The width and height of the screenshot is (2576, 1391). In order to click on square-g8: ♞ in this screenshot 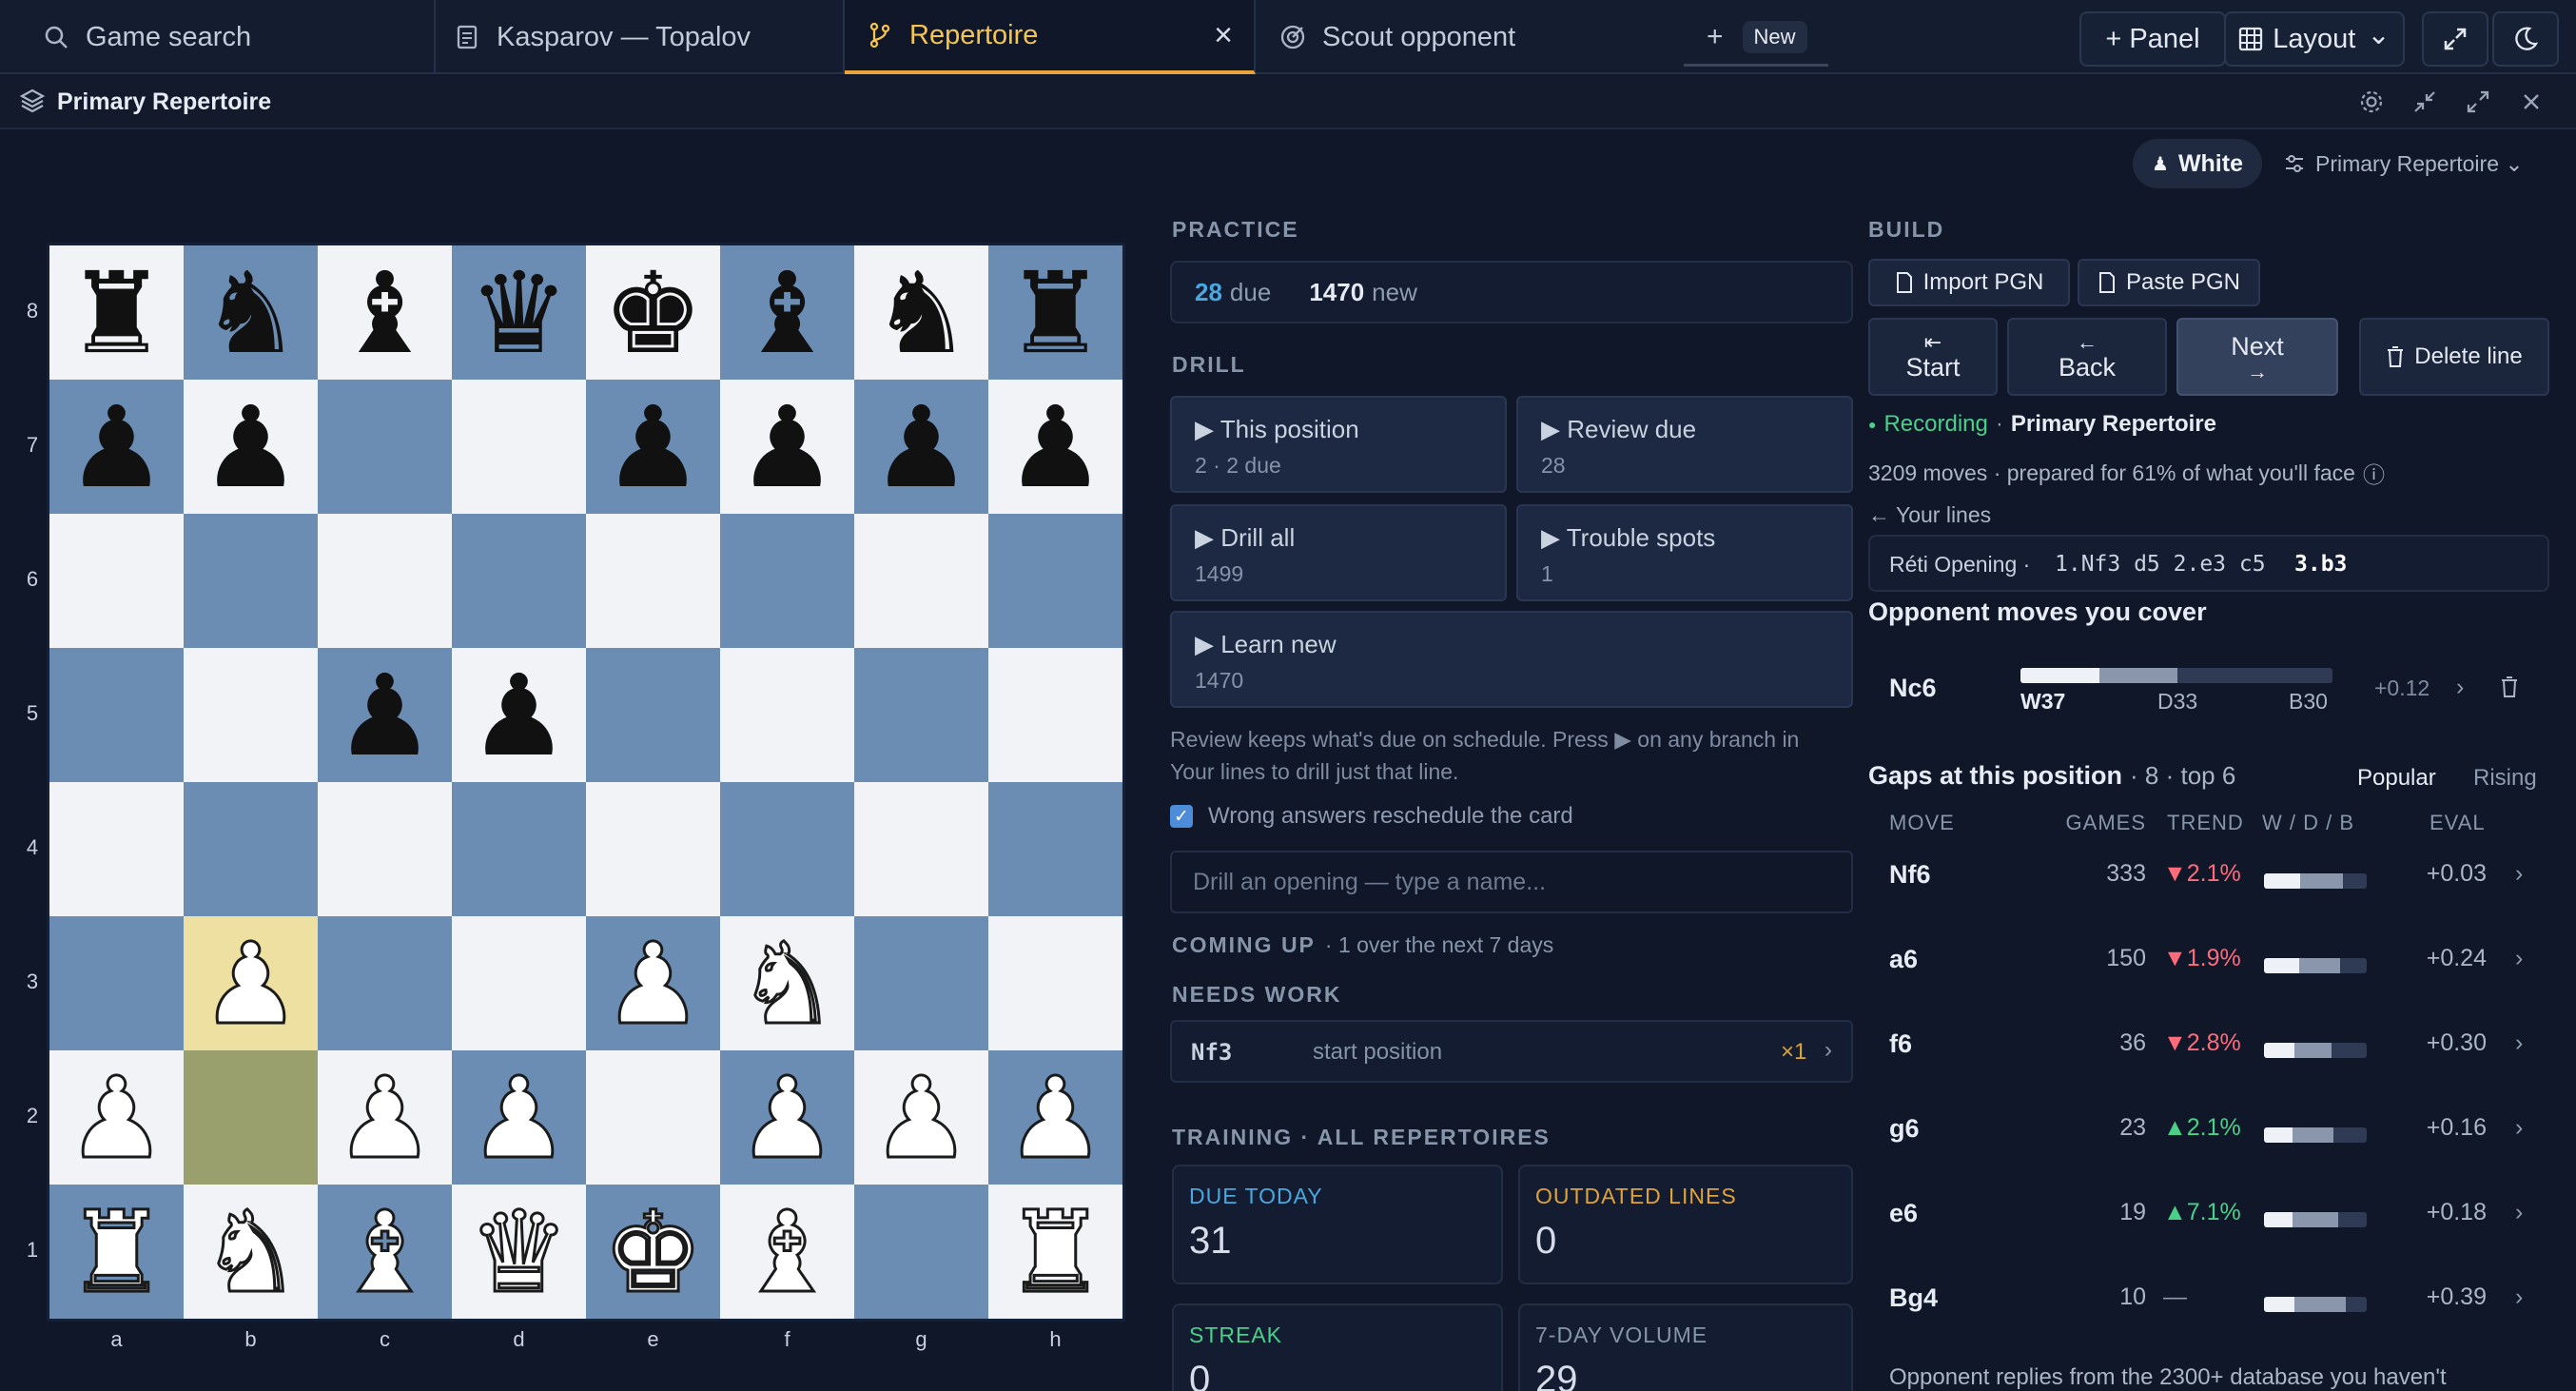, I will do `click(921, 312)`.